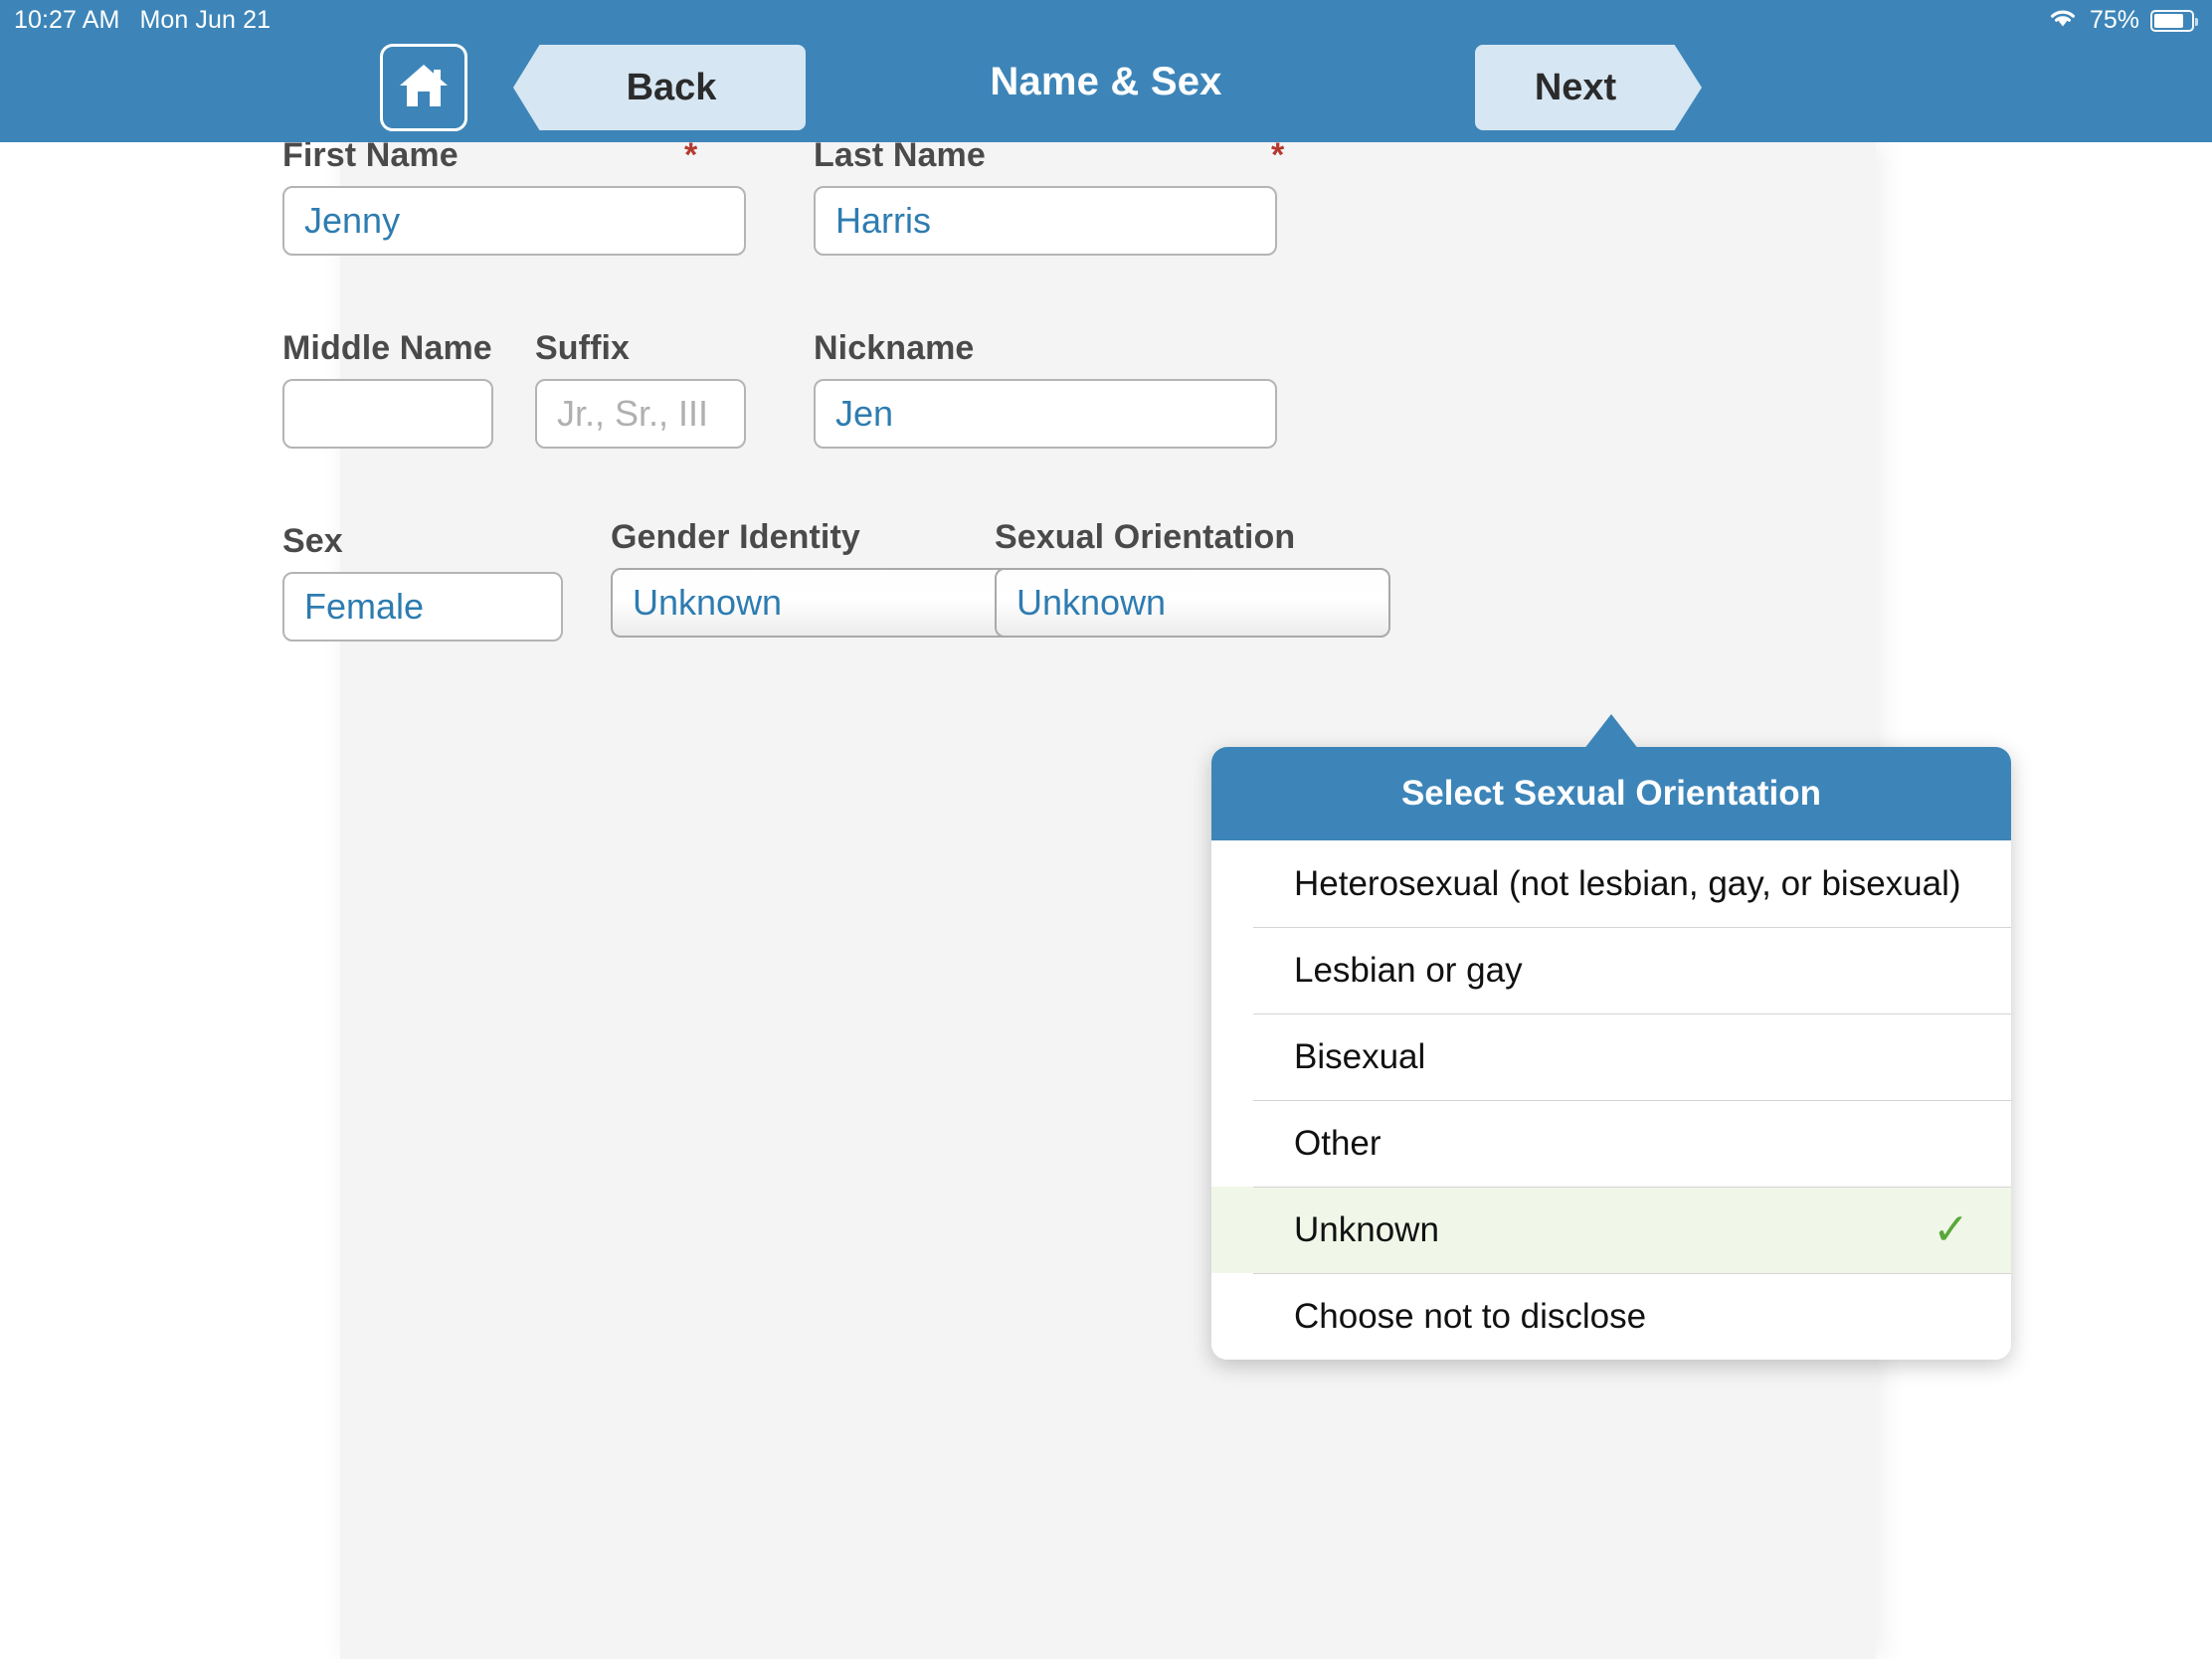 This screenshot has height=1659, width=2212. Describe the element at coordinates (708, 602) in the screenshot. I see `gender-identity-value: Unknown` at that location.